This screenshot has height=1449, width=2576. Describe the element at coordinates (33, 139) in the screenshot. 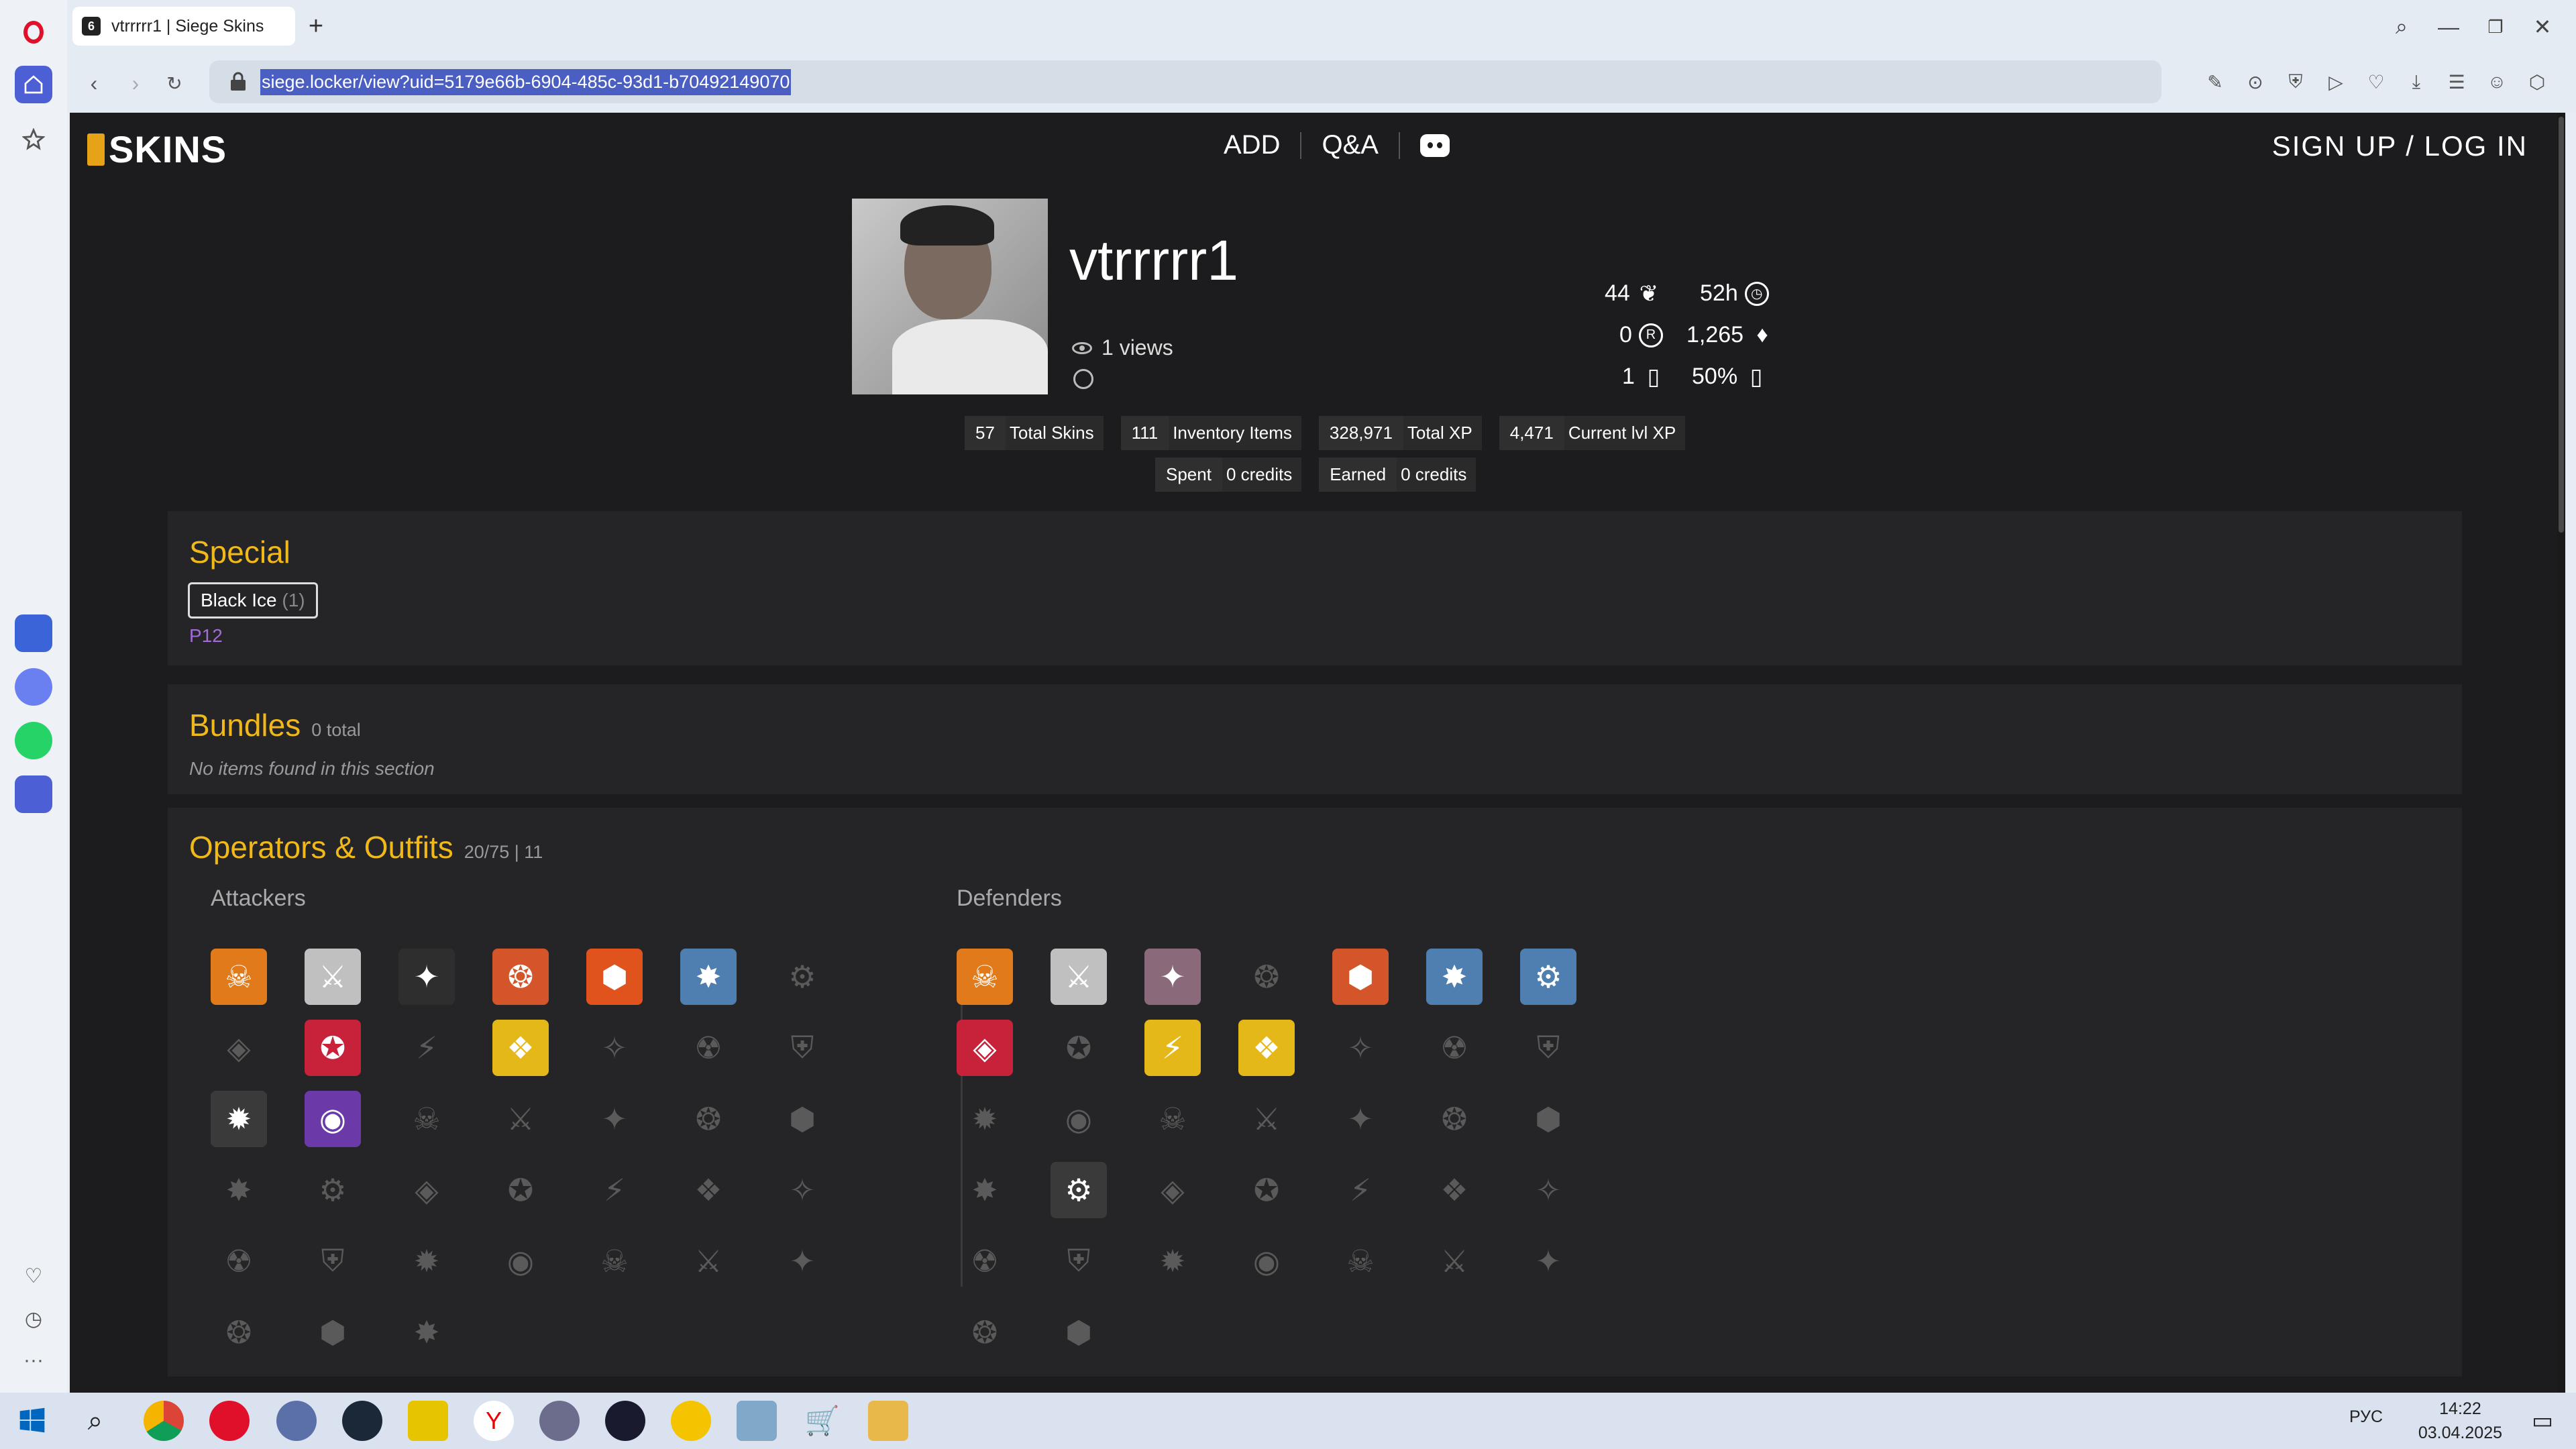

I see `bookmarks-star-icon` at that location.